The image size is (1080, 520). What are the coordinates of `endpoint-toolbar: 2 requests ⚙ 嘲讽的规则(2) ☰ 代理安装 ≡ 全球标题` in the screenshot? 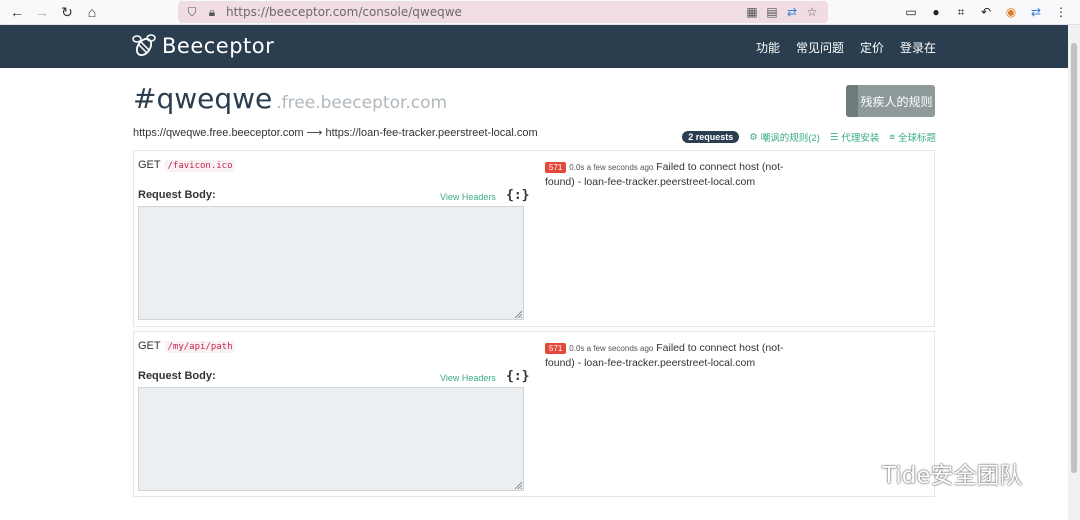 It's located at (809, 137).